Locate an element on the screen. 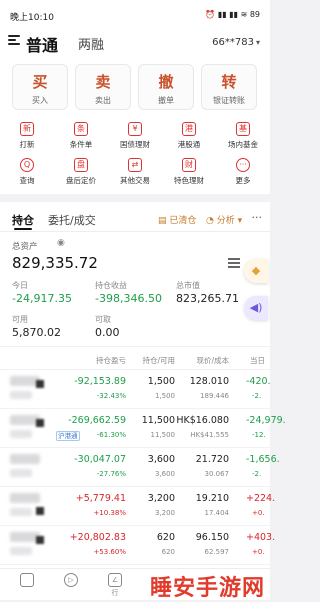  column-header-position: 持仓/可用 is located at coordinates (158, 360).